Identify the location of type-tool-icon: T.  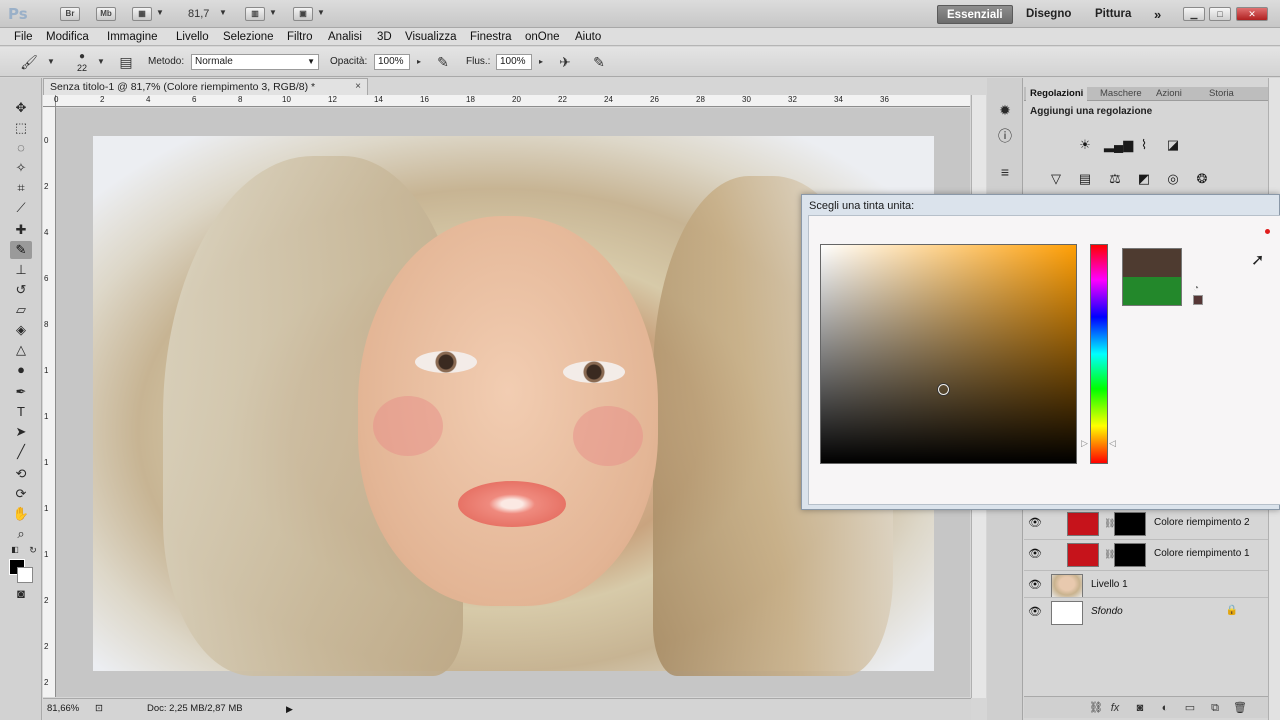
(21, 412).